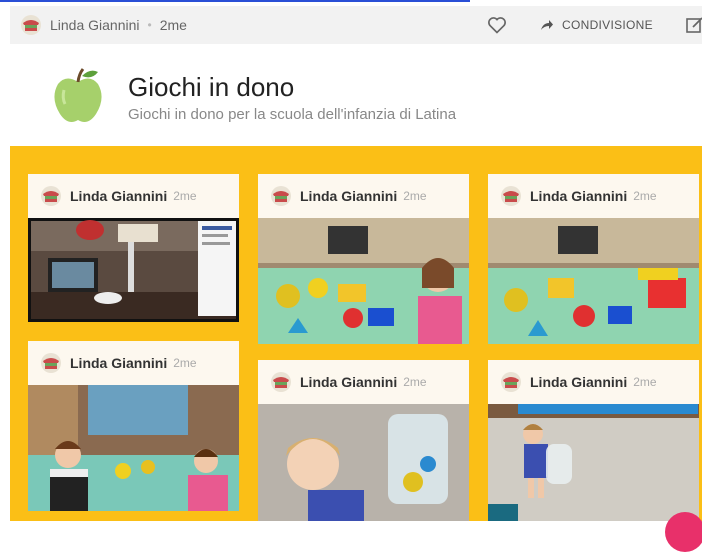  I want to click on share-label: CONDIVISIONE, so click(607, 25).